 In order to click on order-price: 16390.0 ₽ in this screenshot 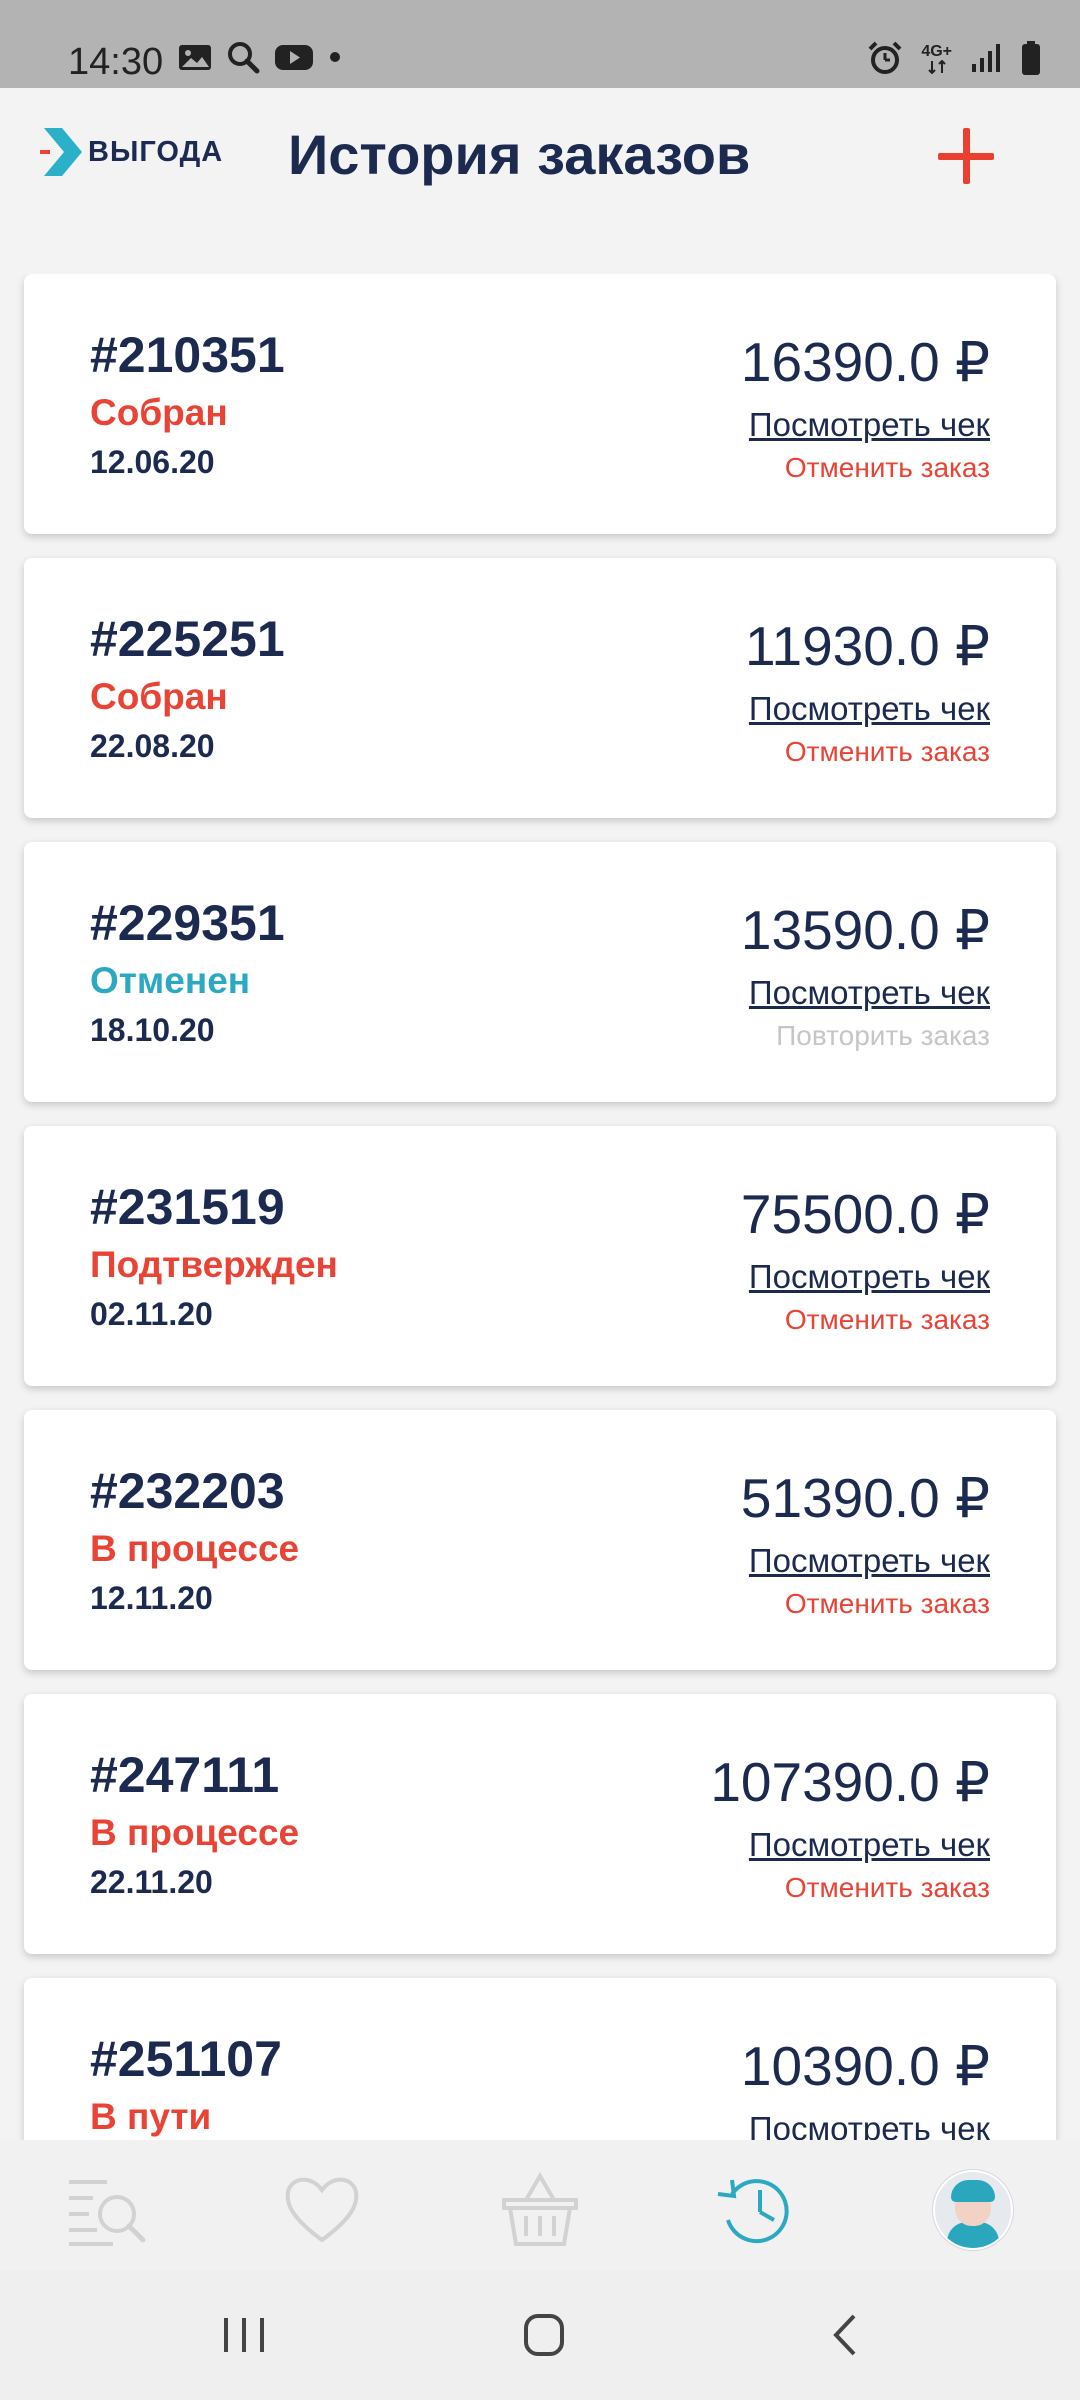, I will do `click(865, 362)`.